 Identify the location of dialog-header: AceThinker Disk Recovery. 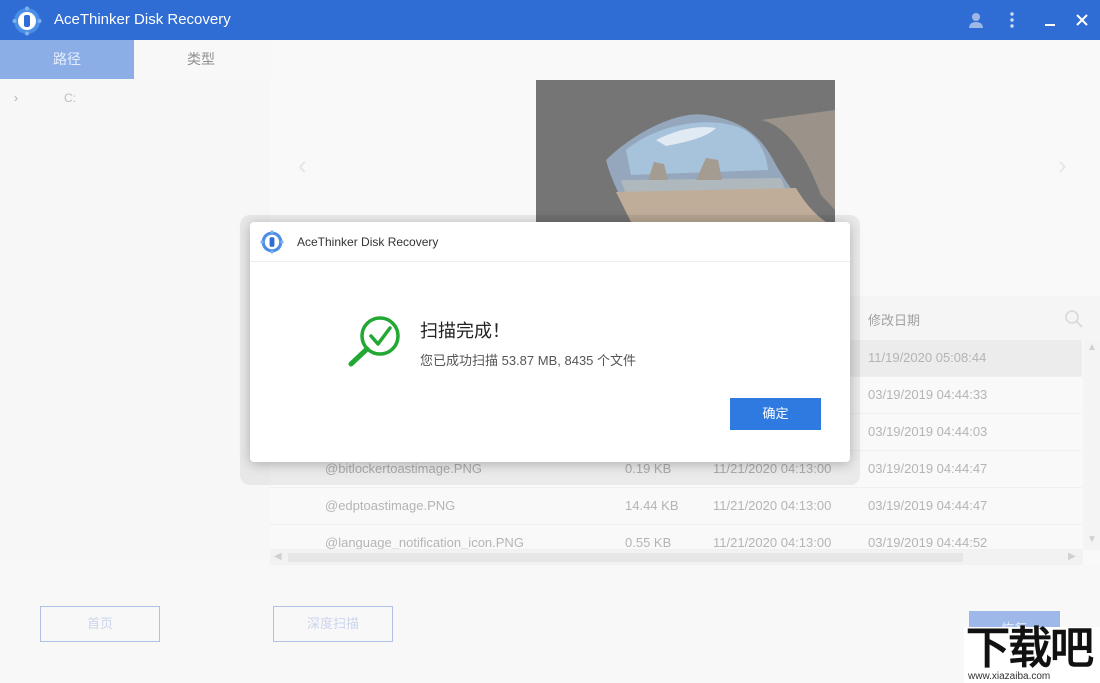
(550, 242).